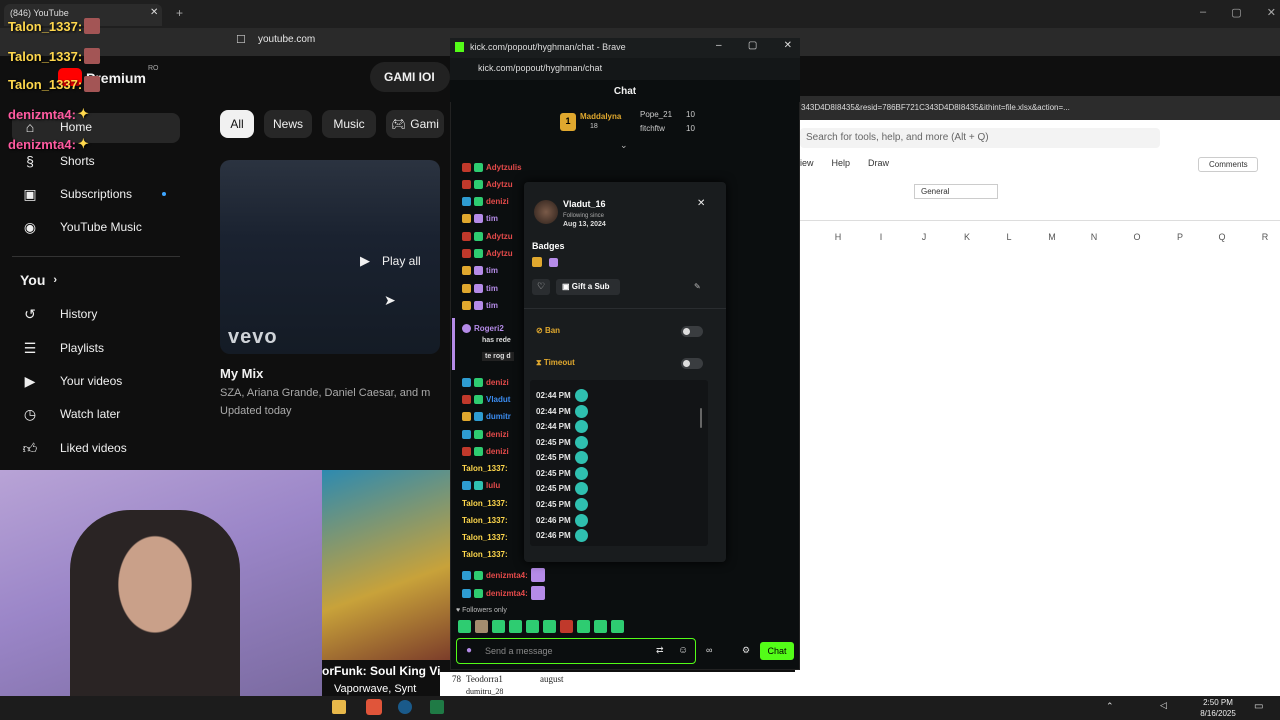  Describe the element at coordinates (154, 12) in the screenshot. I see `tab-close-icon: ✕` at that location.